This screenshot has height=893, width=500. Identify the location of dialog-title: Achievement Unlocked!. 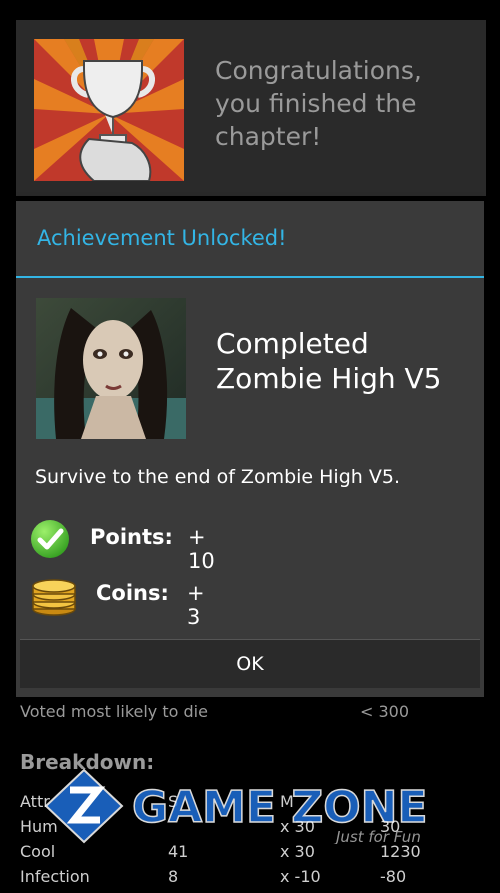
(162, 238).